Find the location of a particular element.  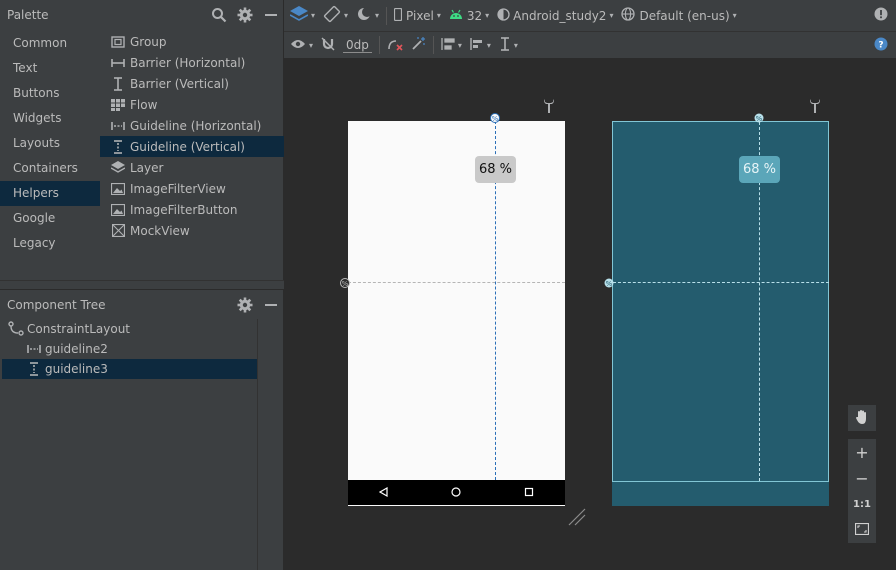

orientation-button: ▾ is located at coordinates (335, 15).